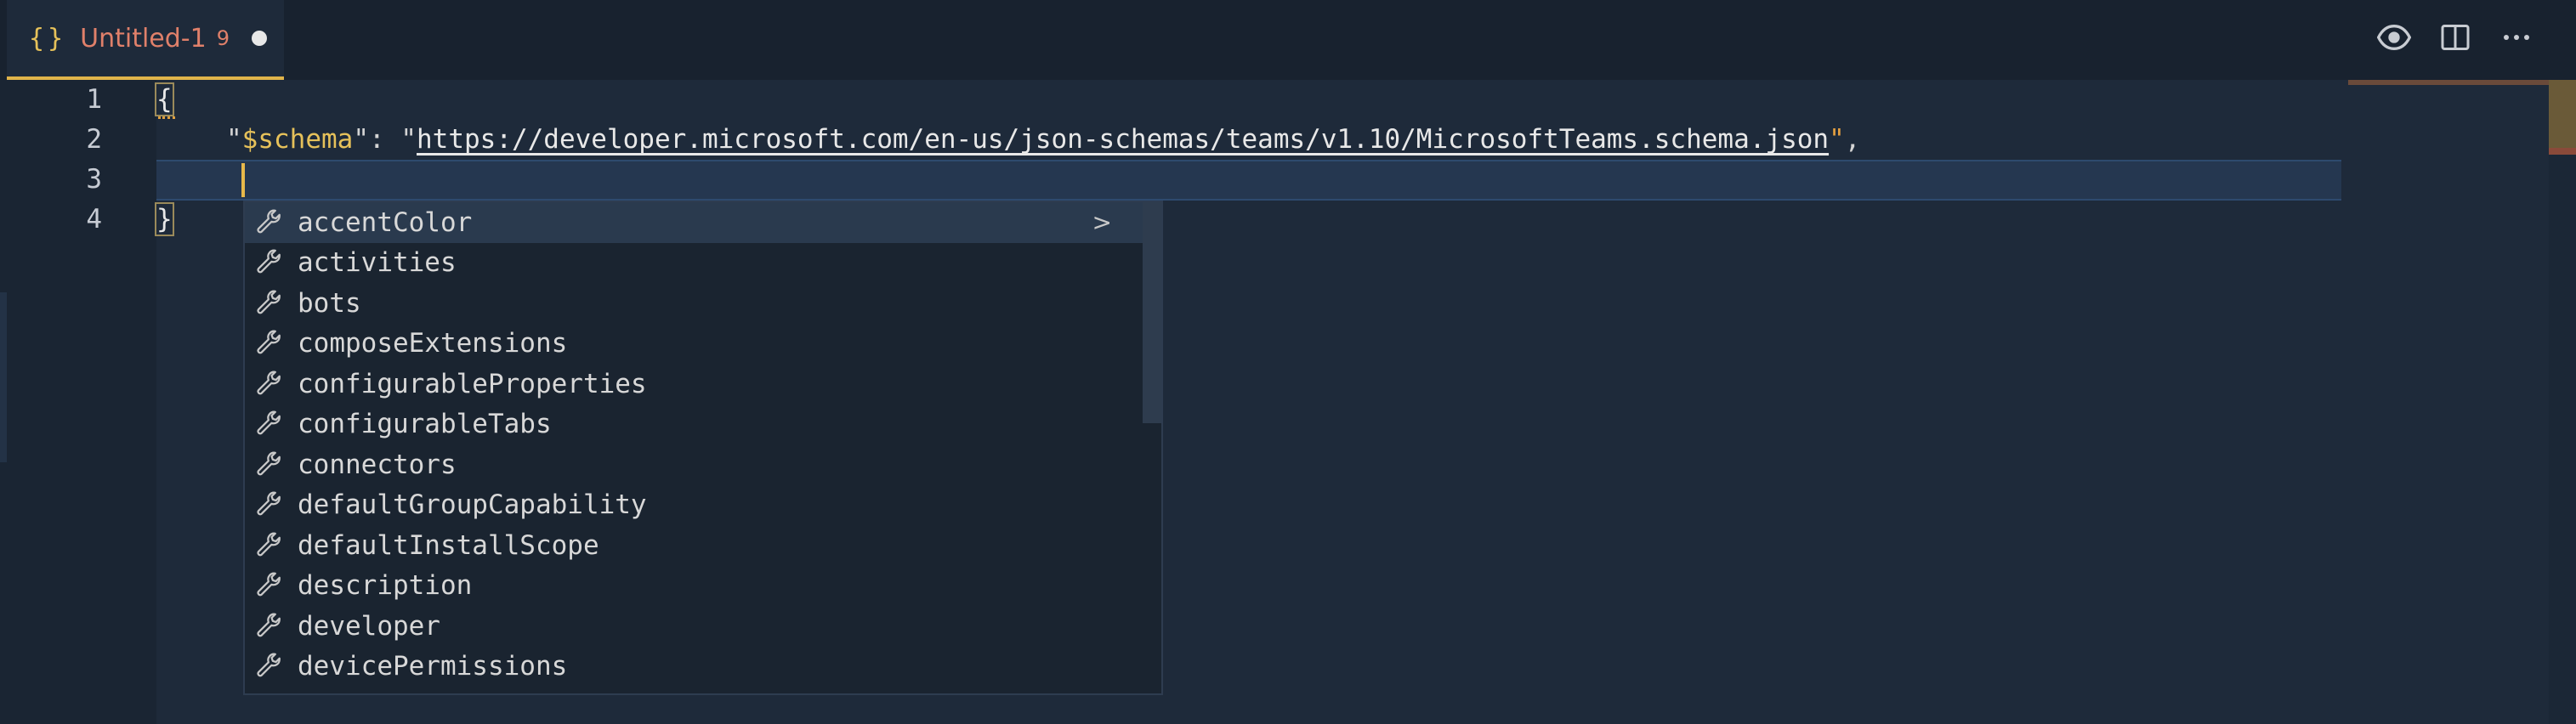 This screenshot has height=724, width=2576. Describe the element at coordinates (223, 38) in the screenshot. I see `problem-count-badge: 9` at that location.